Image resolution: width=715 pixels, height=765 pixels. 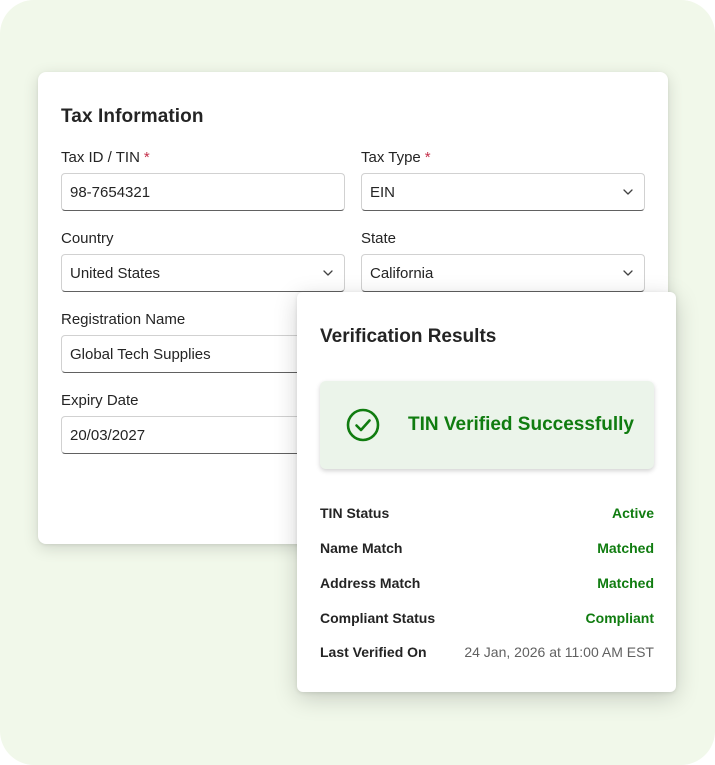 I want to click on tax-type-label: Tax Type *, so click(x=503, y=158).